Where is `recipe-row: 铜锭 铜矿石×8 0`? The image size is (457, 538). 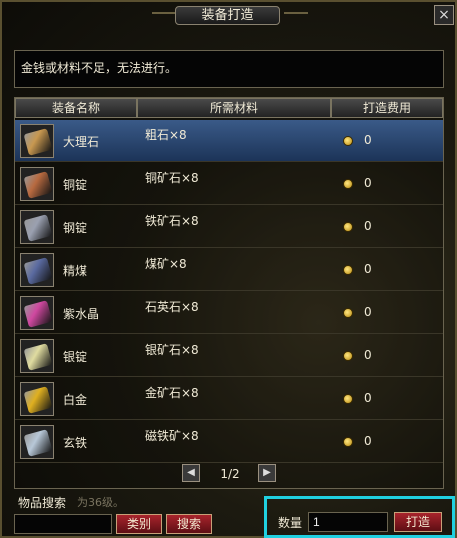 recipe-row: 铜锭 铜矿石×8 0 is located at coordinates (229, 184).